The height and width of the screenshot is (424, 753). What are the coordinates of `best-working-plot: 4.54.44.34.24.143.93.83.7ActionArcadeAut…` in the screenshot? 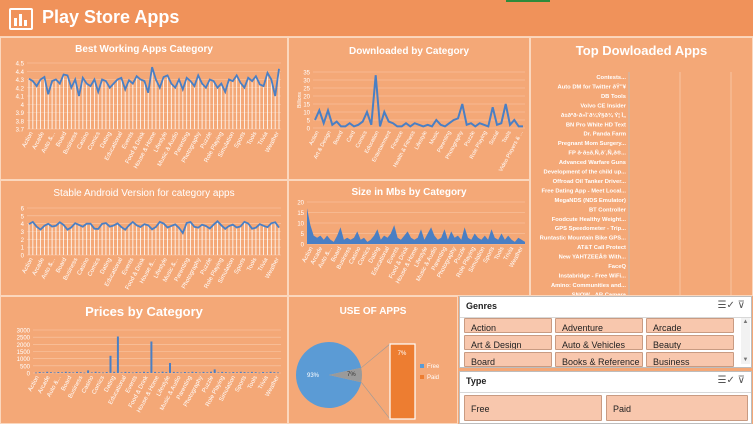 It's located at (148, 116).